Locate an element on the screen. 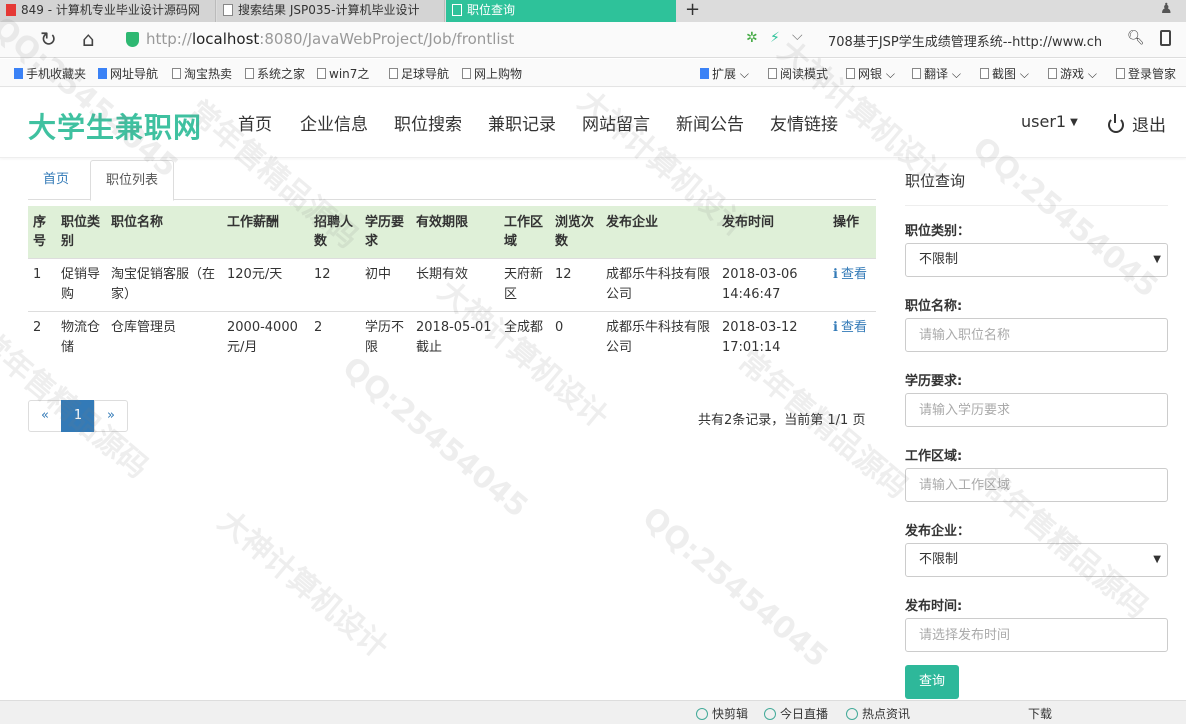 The width and height of the screenshot is (1186, 724). job-title-input is located at coordinates (1036, 335).